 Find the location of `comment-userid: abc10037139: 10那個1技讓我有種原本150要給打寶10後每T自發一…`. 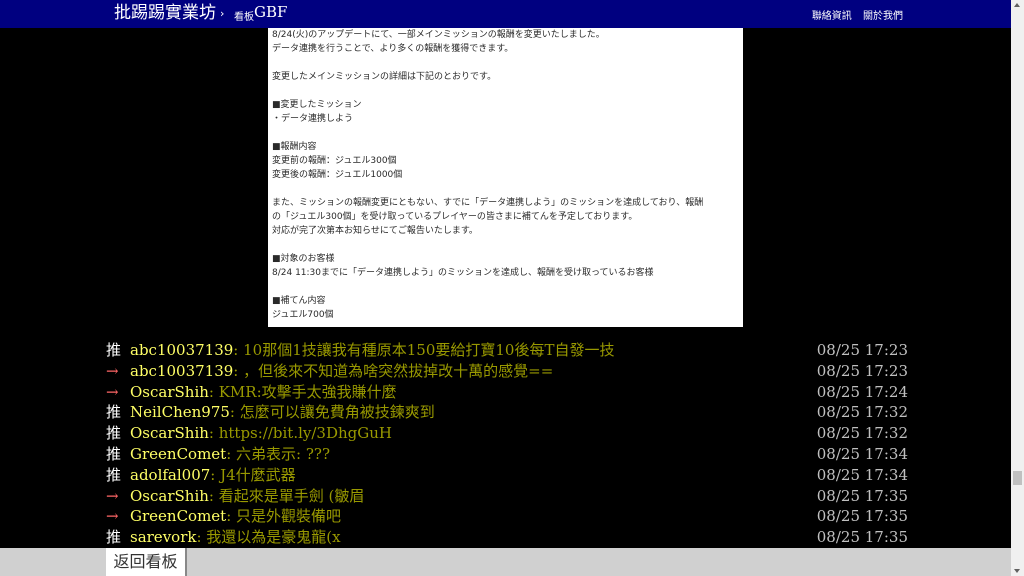

comment-userid: abc10037139: 10那個1技讓我有種原本150要給打寶10後每T自發一… is located at coordinates (372, 350).